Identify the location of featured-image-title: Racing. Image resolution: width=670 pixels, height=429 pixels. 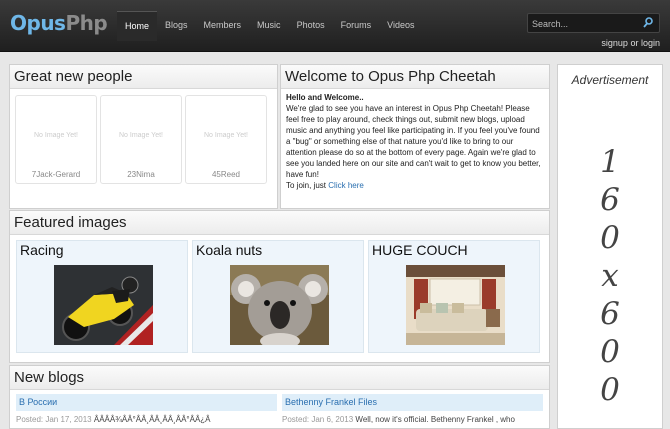
(42, 250).